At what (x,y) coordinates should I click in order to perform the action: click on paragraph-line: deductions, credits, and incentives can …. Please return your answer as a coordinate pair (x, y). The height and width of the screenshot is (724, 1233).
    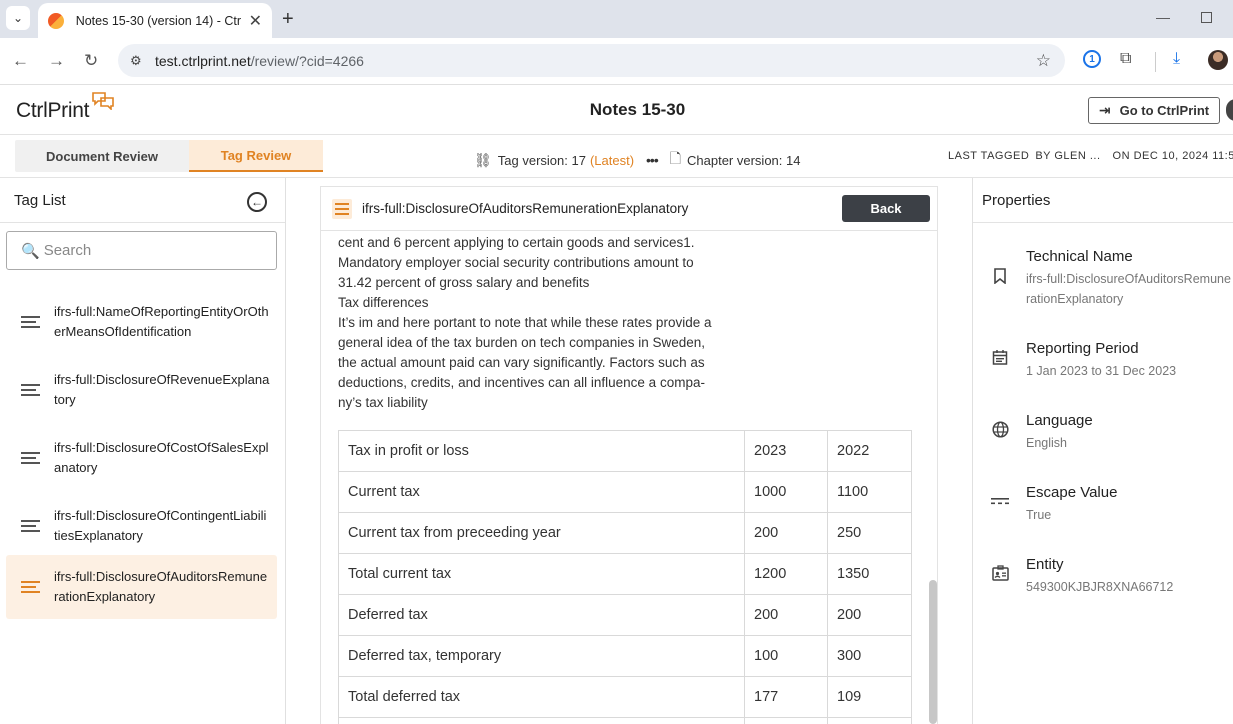
    Looking at the image, I should click on (521, 382).